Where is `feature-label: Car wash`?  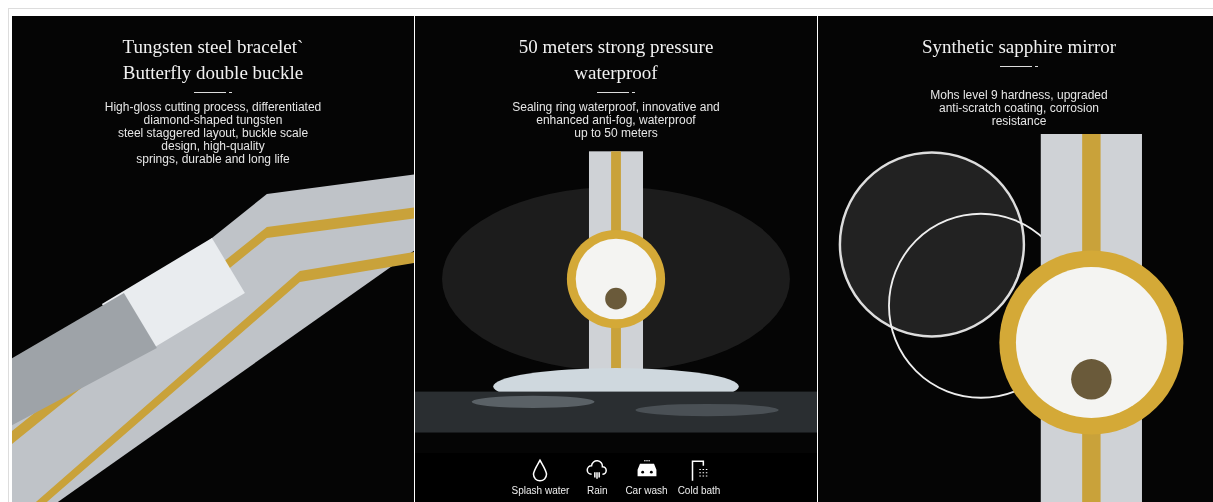
feature-label: Car wash is located at coordinates (646, 490).